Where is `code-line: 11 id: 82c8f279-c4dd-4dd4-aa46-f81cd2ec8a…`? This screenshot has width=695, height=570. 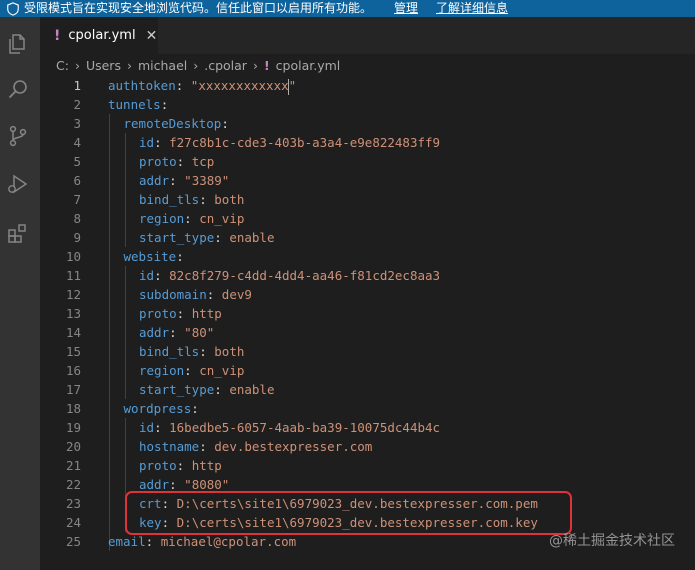 code-line: 11 id: 82c8f279-c4dd-4dd4-aa46-f81cd2ec8a… is located at coordinates (367, 275).